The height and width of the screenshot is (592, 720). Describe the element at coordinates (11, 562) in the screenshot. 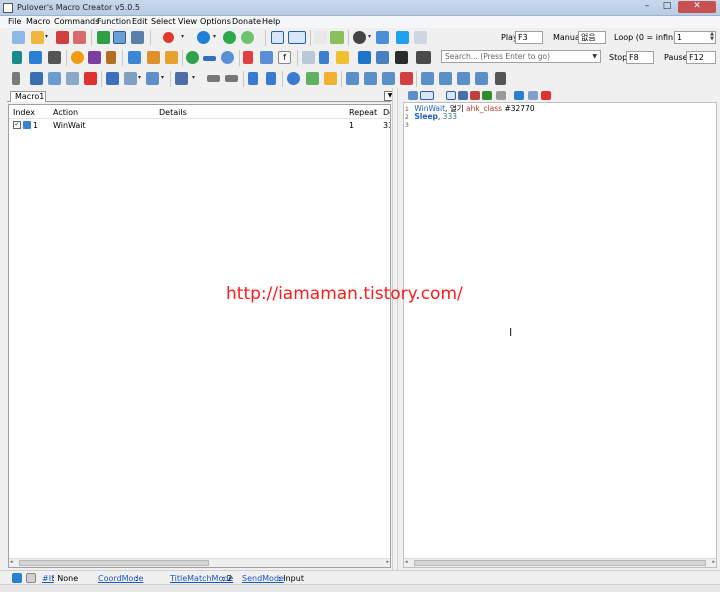

I see `scroll-left-icon: ◂` at that location.